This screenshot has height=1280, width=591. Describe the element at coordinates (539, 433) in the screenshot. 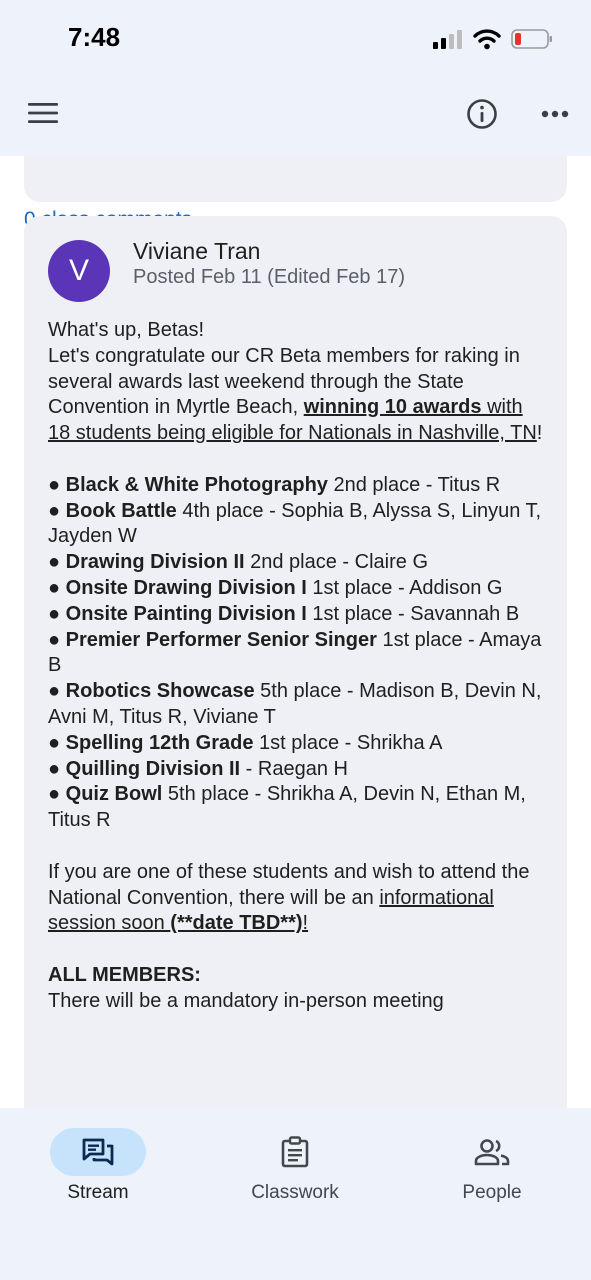

I see `intro-end: !` at that location.